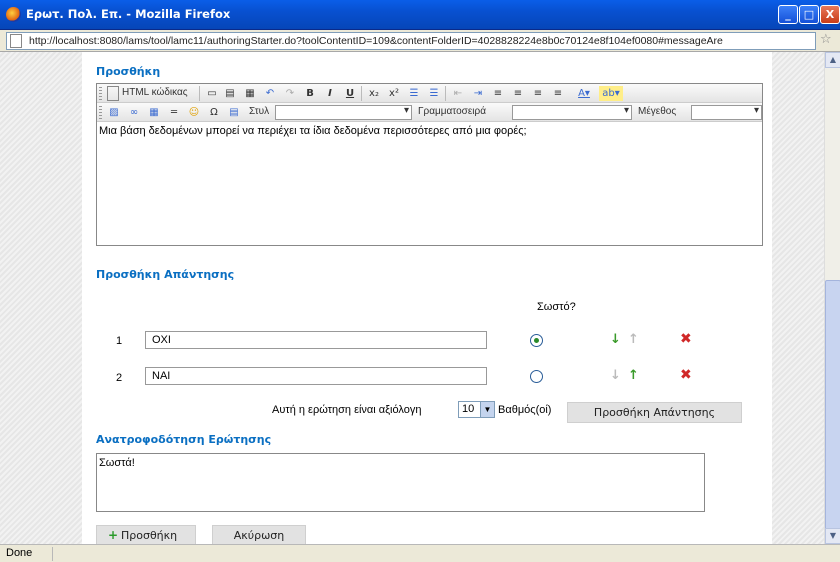 This screenshot has width=840, height=562. I want to click on smiley-icon: ☺, so click(194, 112).